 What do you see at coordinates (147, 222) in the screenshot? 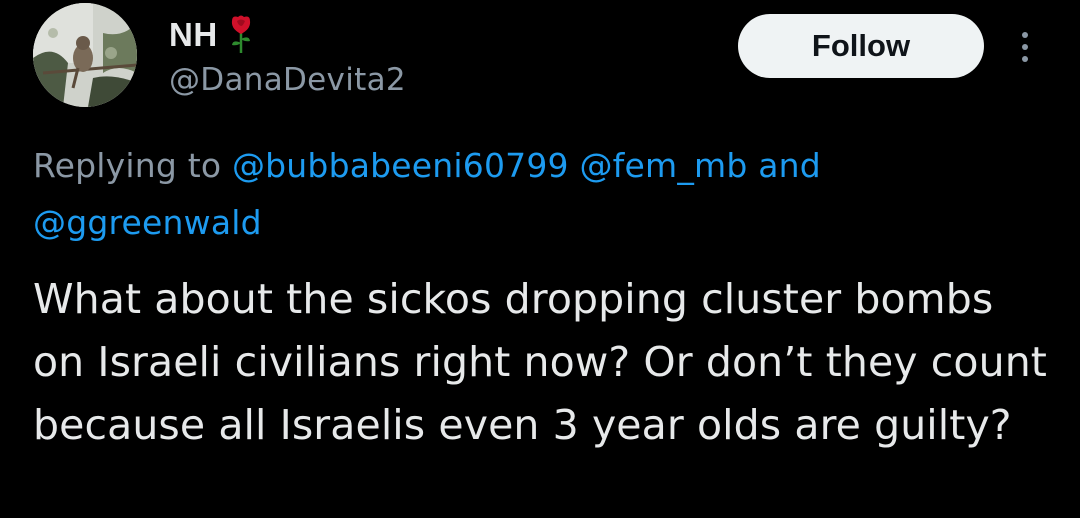
I see `mention-link: @ggreenwald` at bounding box center [147, 222].